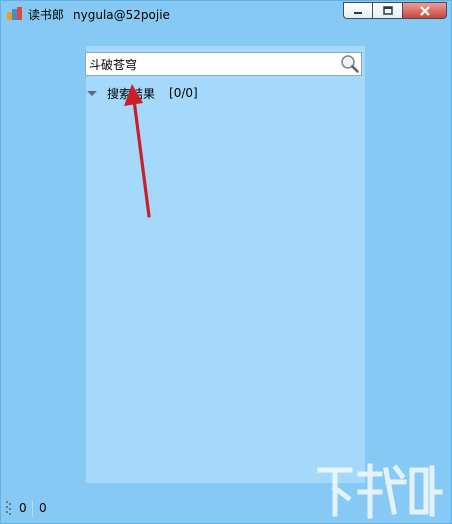  I want to click on user-account: nygula@52pojie, so click(121, 15).